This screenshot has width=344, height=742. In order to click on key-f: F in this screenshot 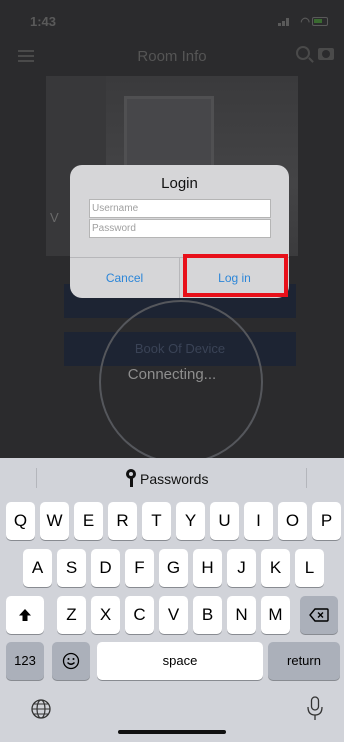, I will do `click(139, 568)`.